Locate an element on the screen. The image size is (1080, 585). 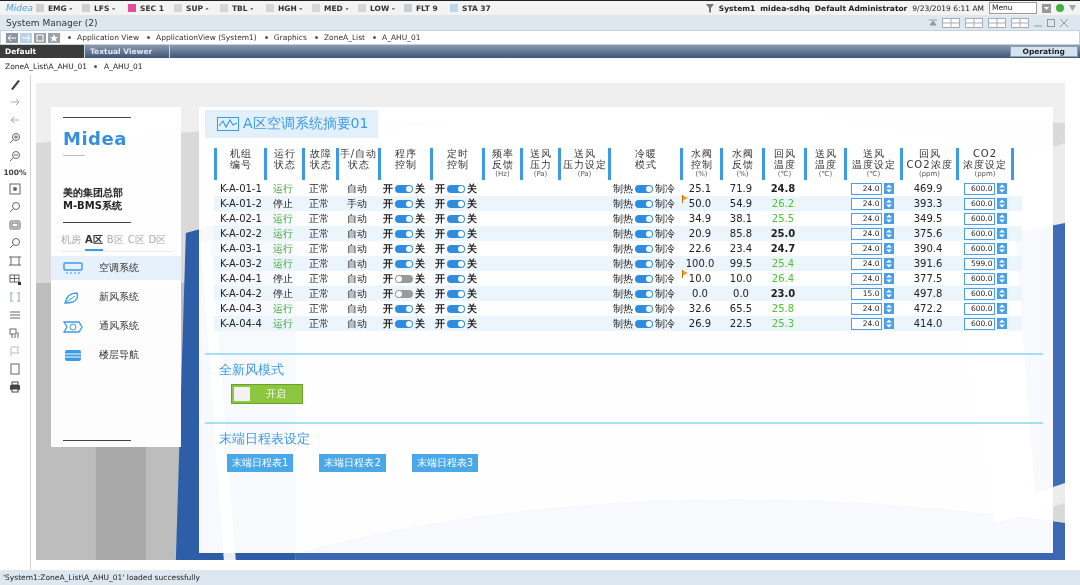
zoom-in-icon is located at coordinates (15, 138).